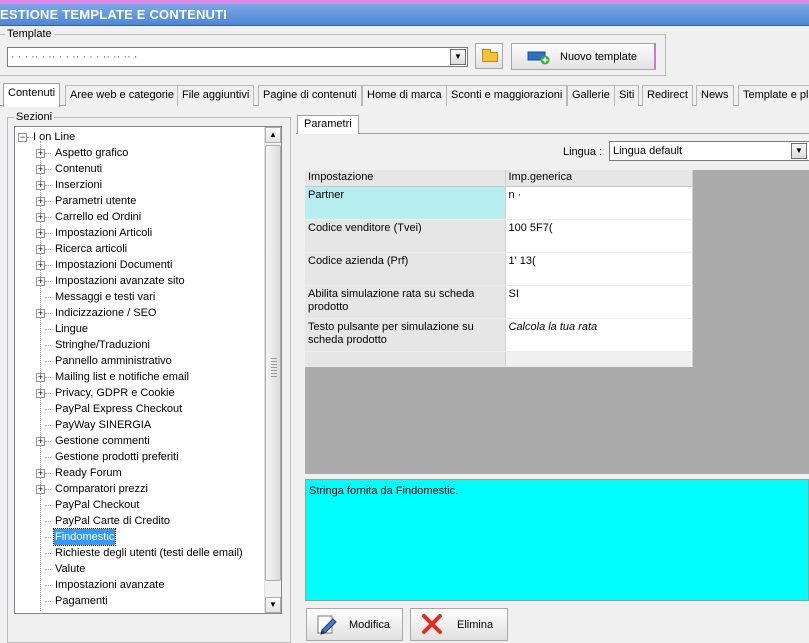  I want to click on tree-item-label: Contenuti, so click(79, 169).